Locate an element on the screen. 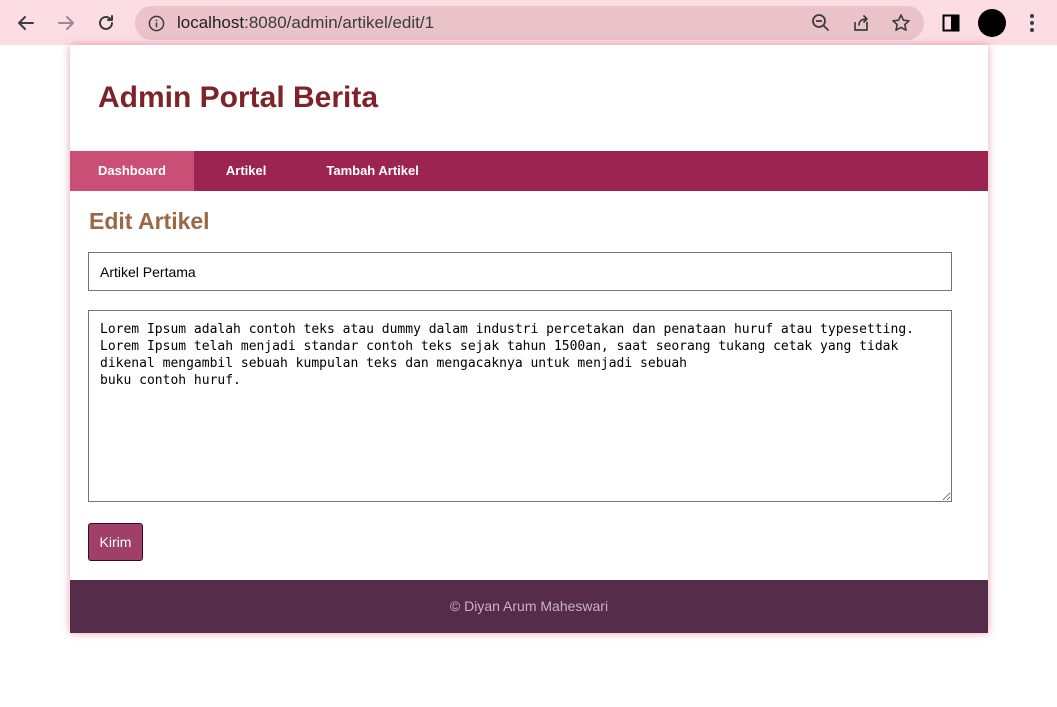 This screenshot has width=1057, height=707. footer-copyright: © Diyan Arum Maheswari is located at coordinates (529, 606).